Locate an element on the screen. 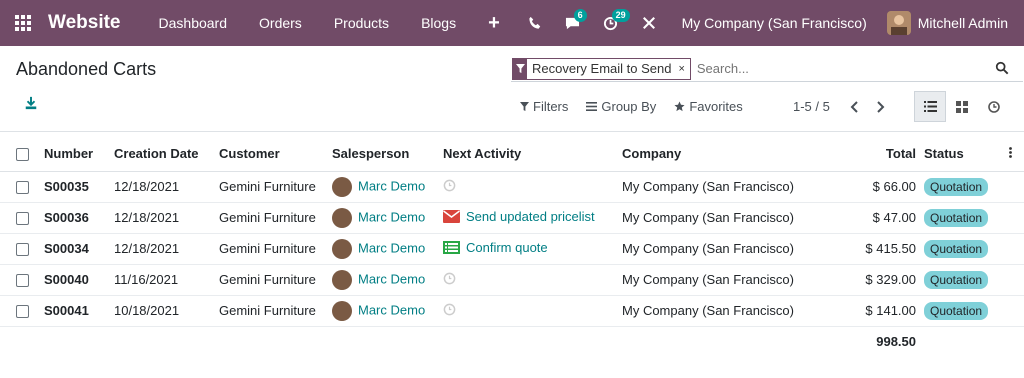 The image size is (1024, 378). creation-date: 10/18/2021 is located at coordinates (166, 311).